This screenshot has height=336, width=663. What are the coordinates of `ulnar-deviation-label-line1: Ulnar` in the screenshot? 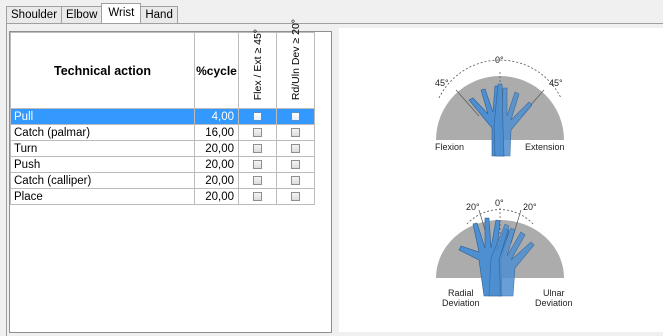 It's located at (554, 293).